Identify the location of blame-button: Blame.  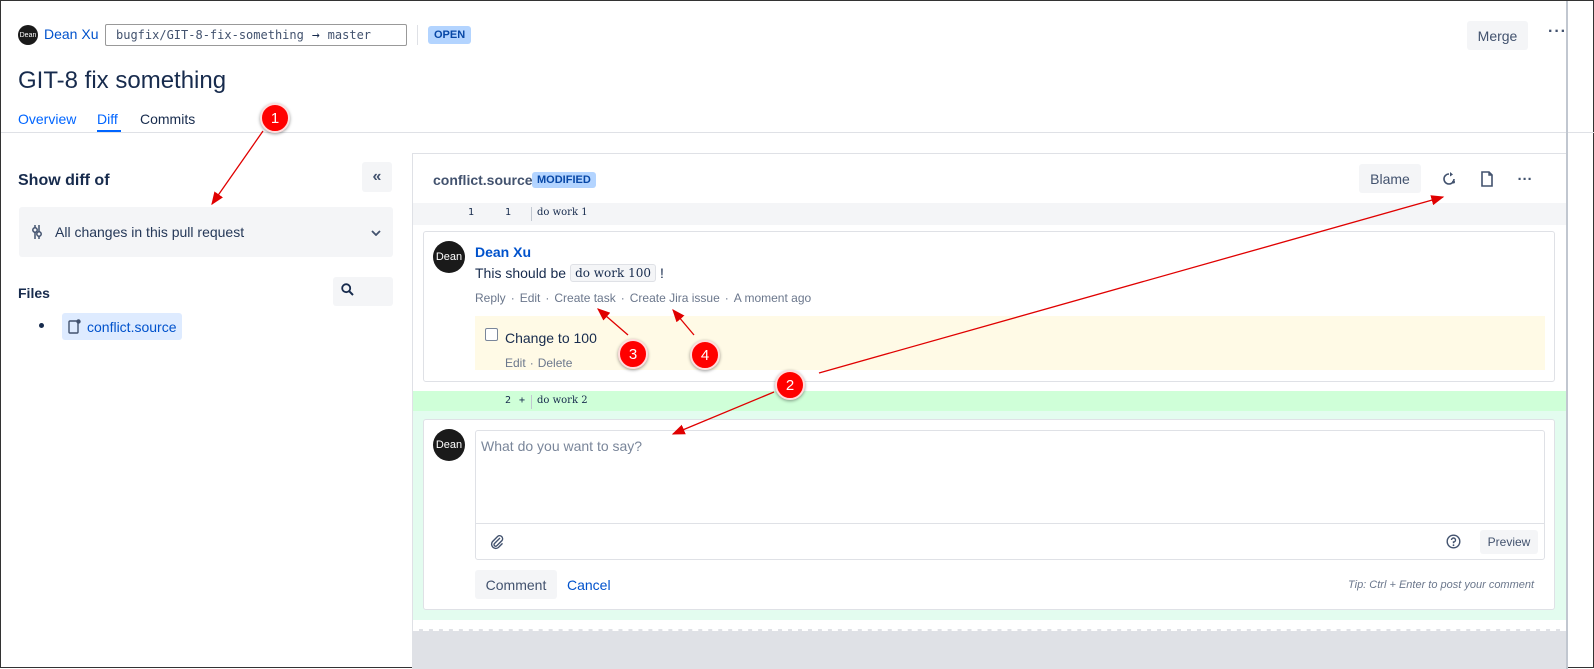
(1390, 178).